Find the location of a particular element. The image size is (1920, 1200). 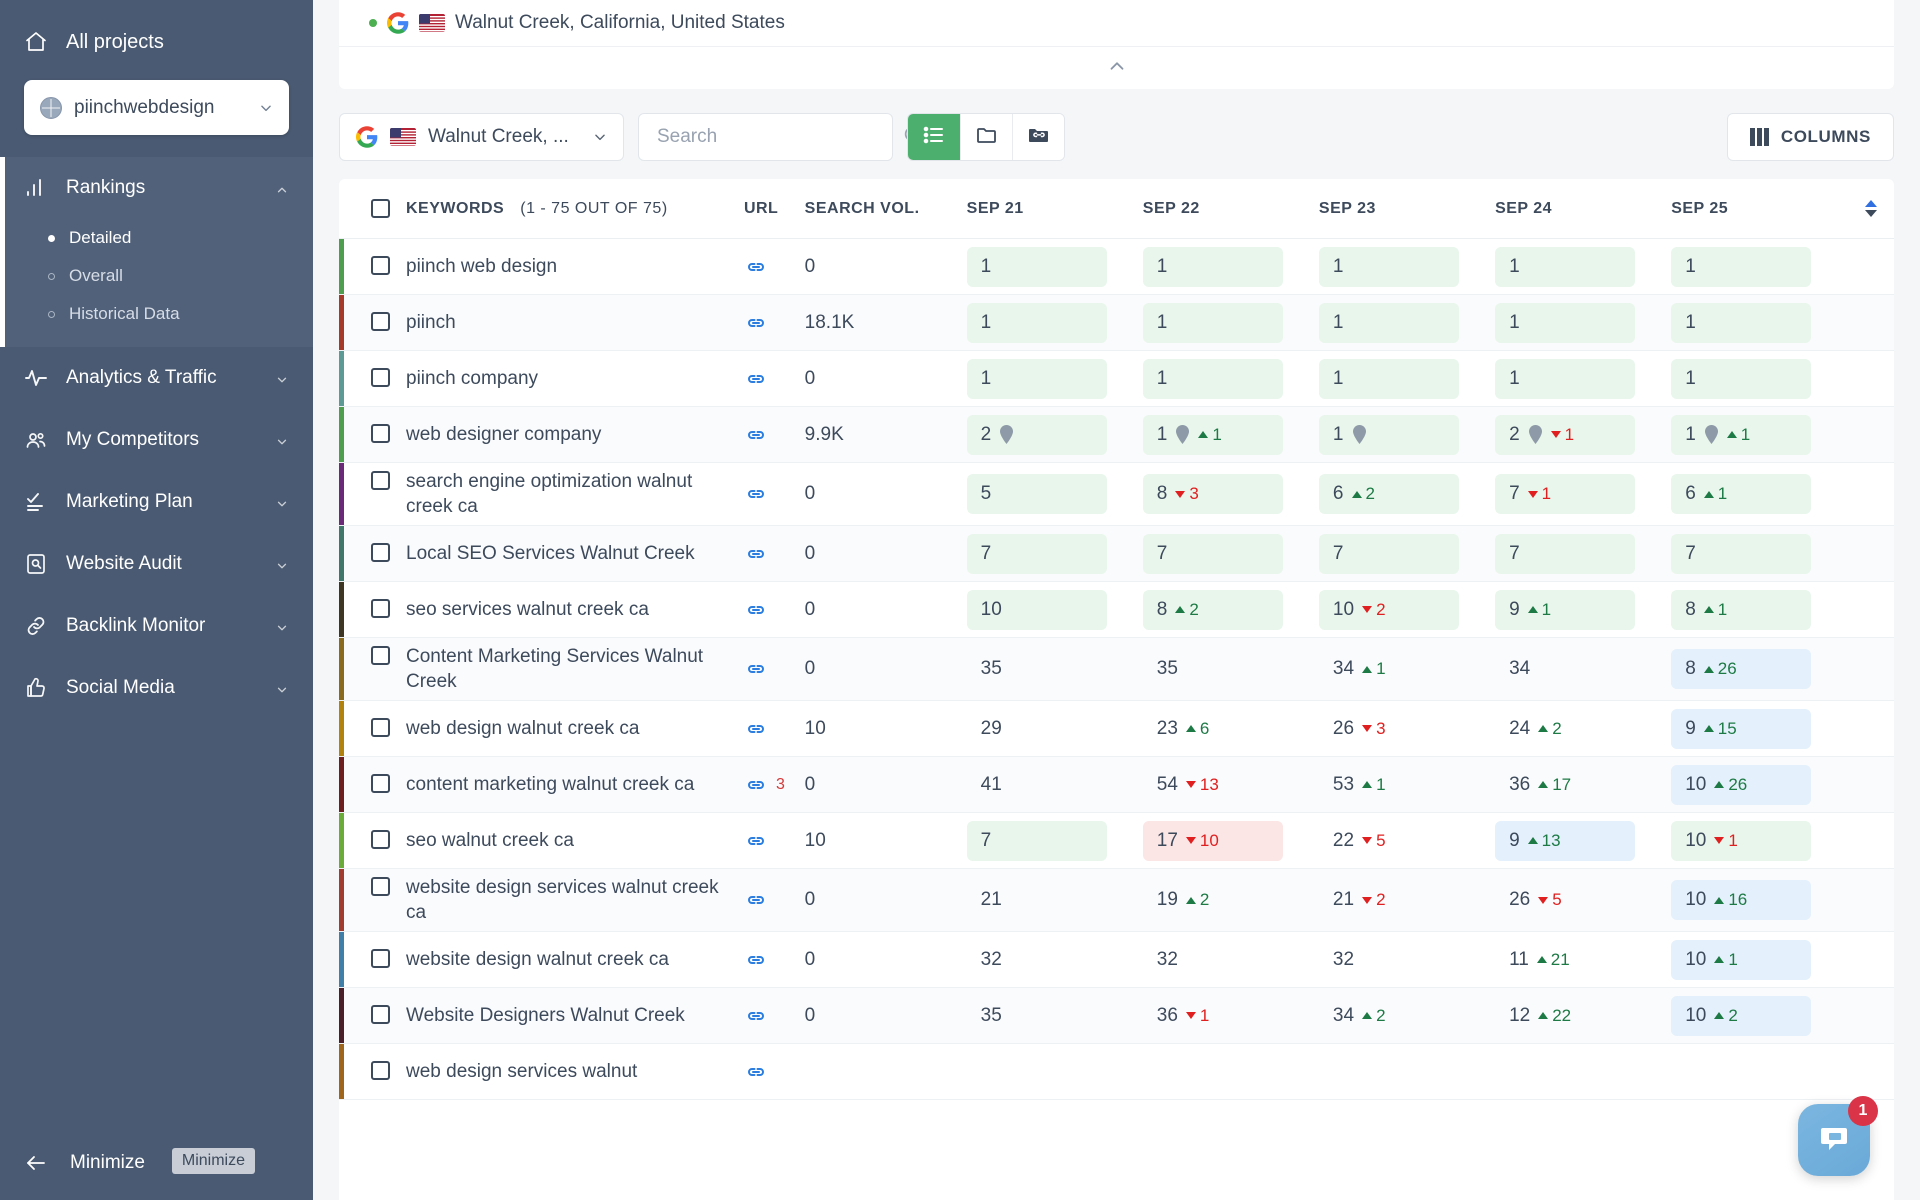

rank-cell: 91 is located at coordinates (1583, 610).